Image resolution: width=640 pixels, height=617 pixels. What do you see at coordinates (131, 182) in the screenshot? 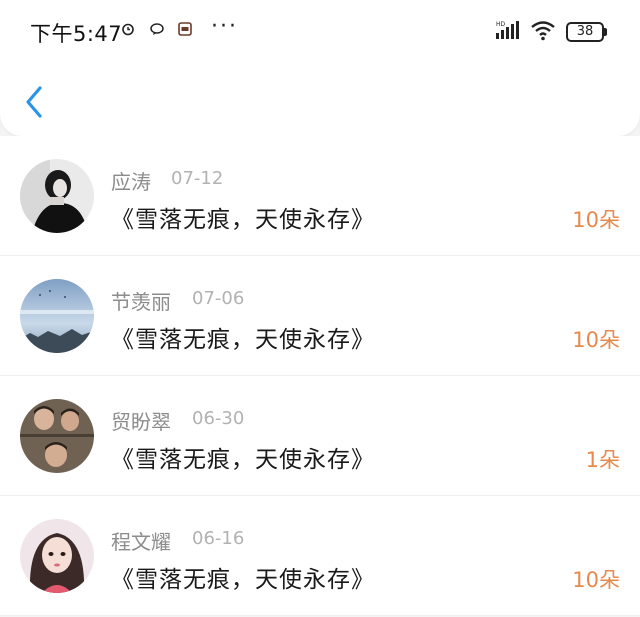
I see `sender-name: 应涛` at bounding box center [131, 182].